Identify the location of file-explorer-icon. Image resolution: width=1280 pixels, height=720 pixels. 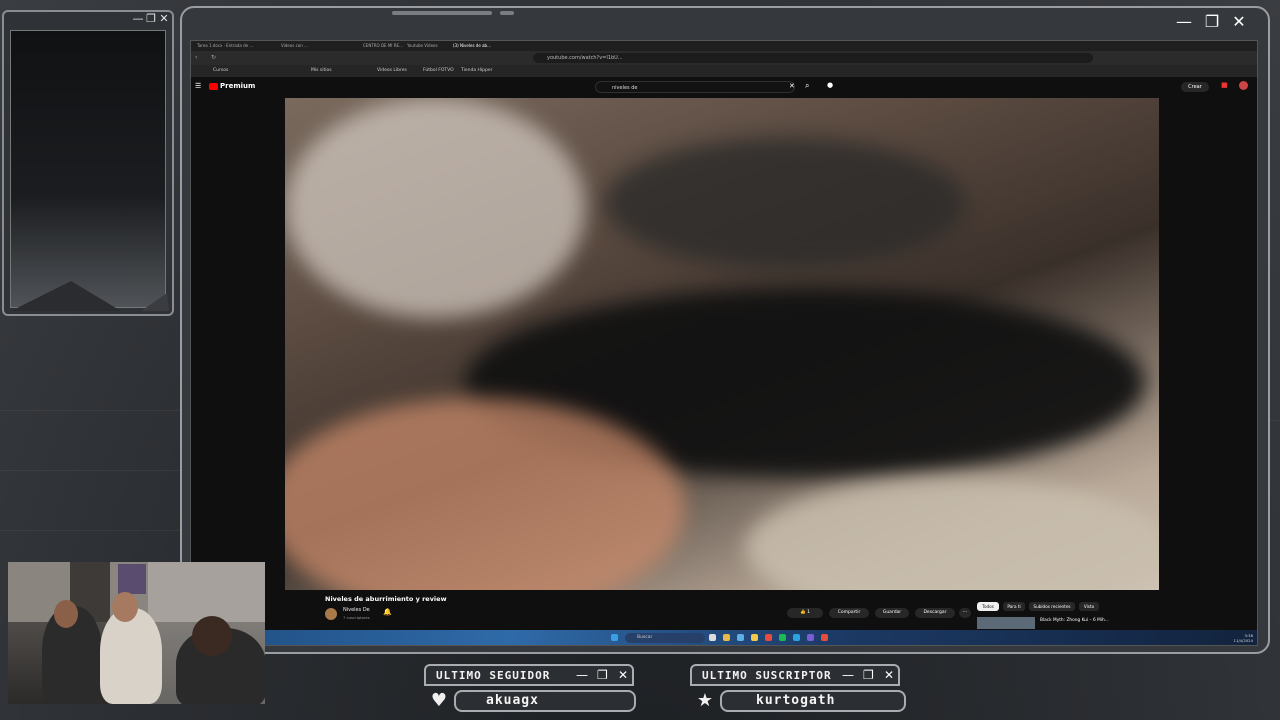
(726, 637).